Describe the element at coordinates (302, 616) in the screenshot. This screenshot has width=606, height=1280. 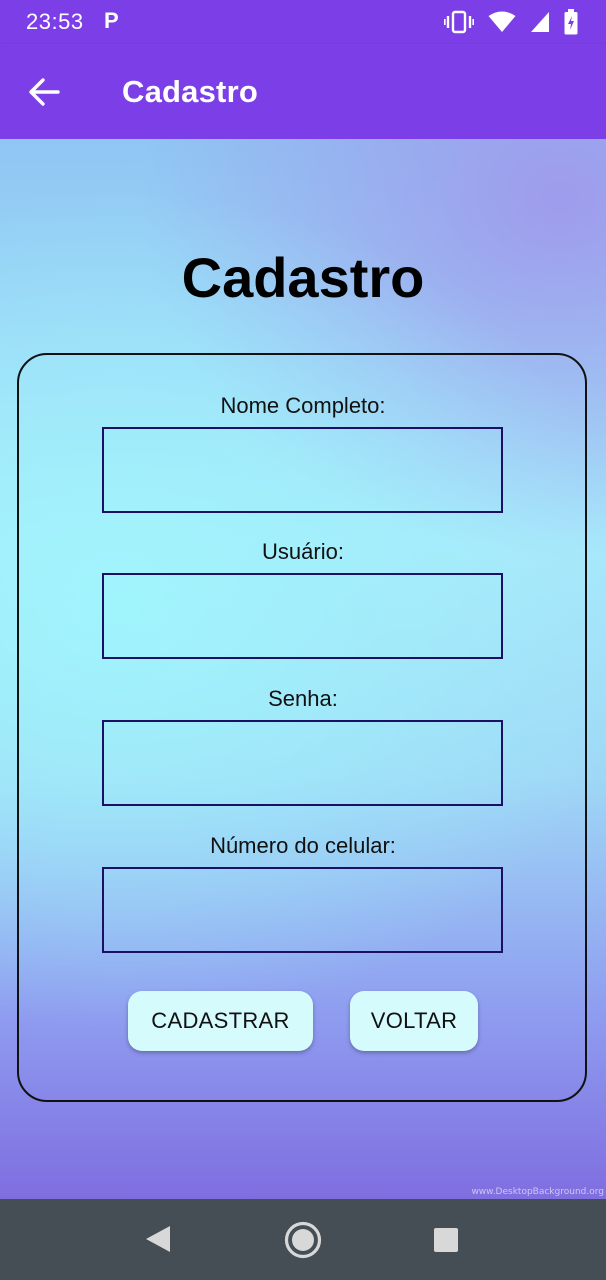
I see `username-input` at that location.